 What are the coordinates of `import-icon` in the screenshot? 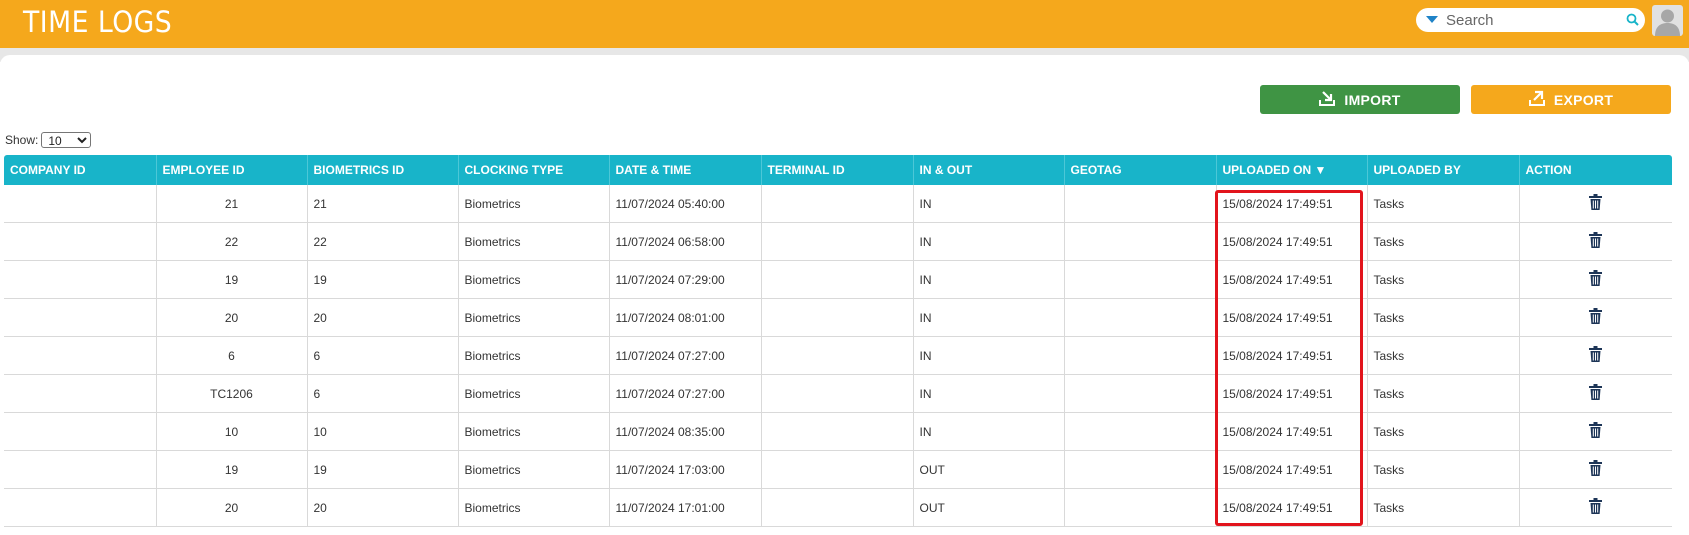 It's located at (1327, 99).